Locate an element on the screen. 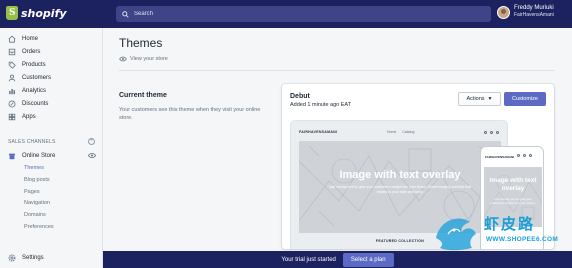  sidebar-item-home: Home is located at coordinates (23, 38).